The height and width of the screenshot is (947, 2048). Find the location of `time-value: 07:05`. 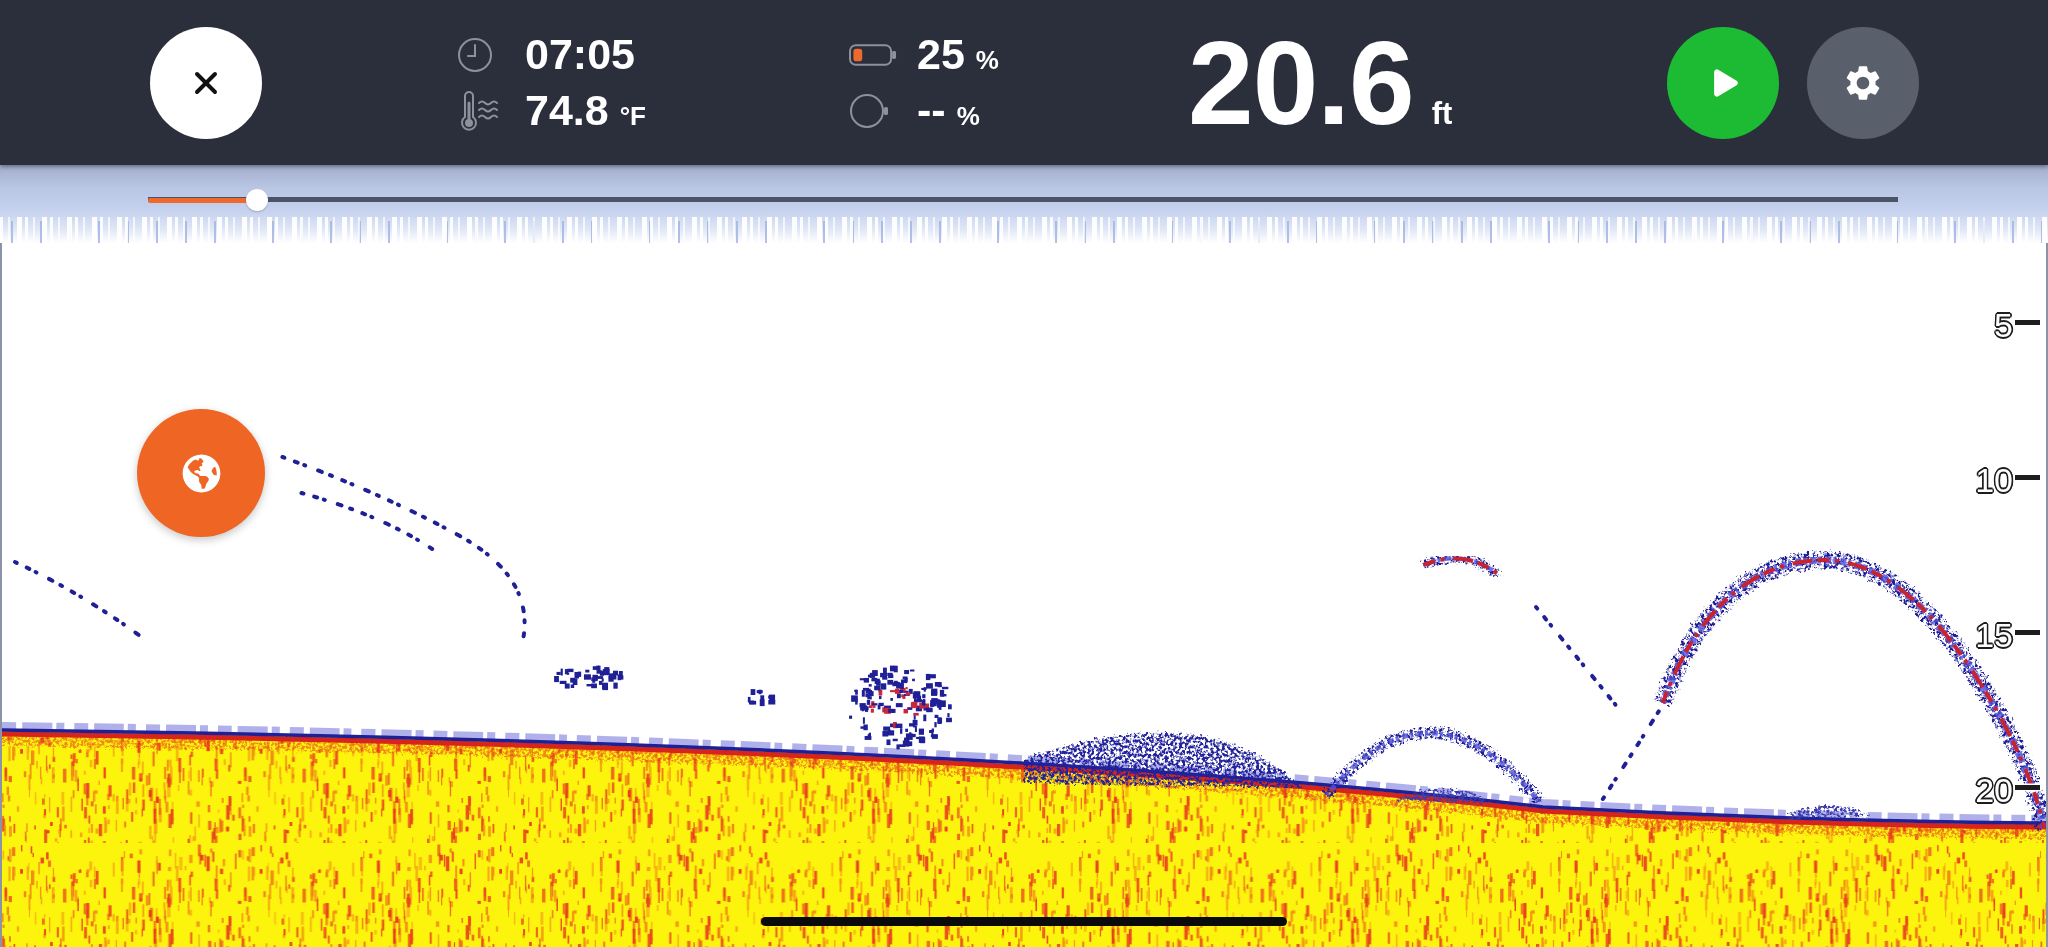

time-value: 07:05 is located at coordinates (580, 54).